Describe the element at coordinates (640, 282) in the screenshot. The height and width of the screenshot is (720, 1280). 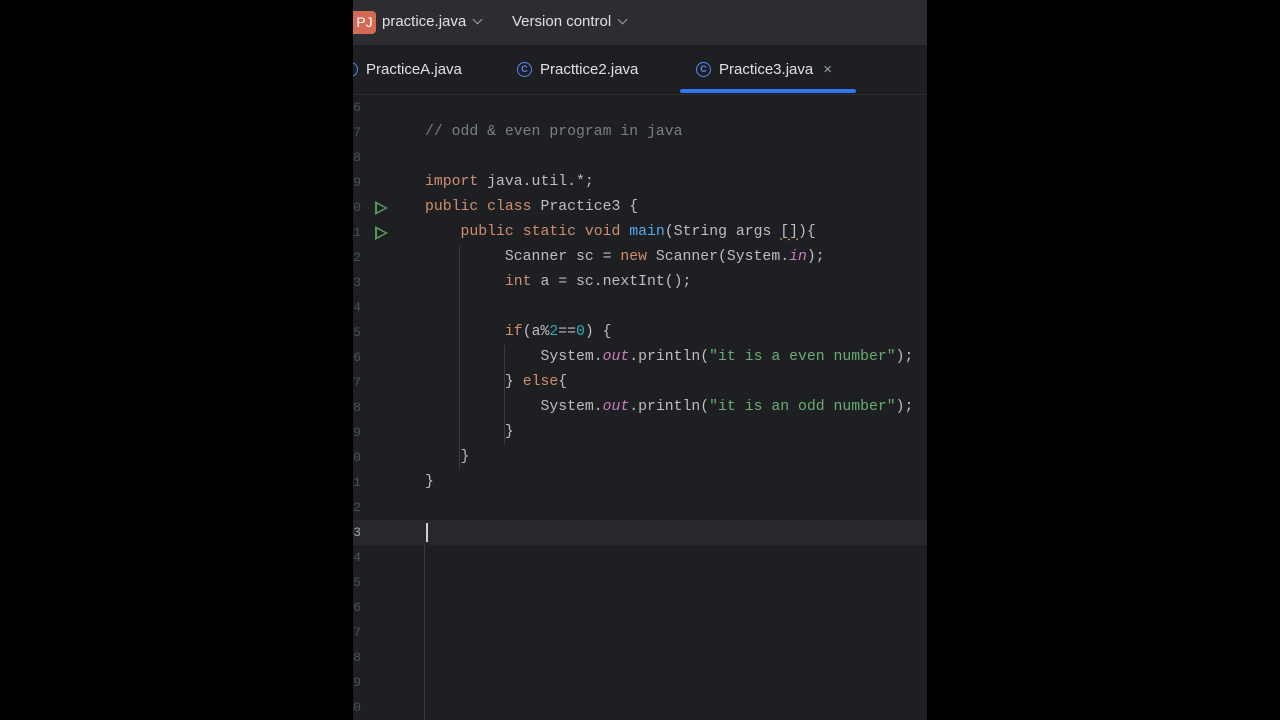
I see `code-line: 3 int a = sc.nextInt();` at that location.